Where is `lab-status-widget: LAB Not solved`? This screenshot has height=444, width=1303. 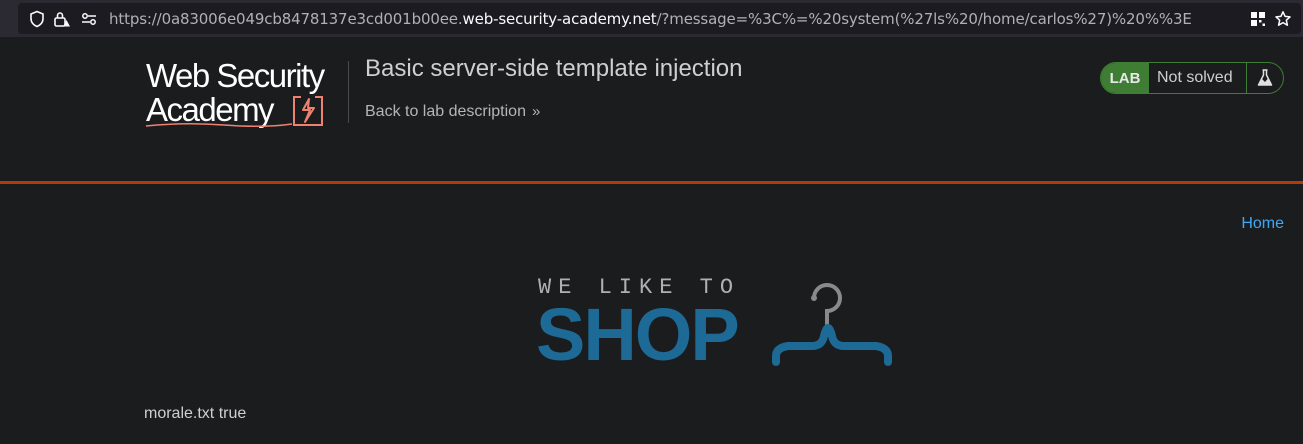
lab-status-widget: LAB Not solved is located at coordinates (1192, 78).